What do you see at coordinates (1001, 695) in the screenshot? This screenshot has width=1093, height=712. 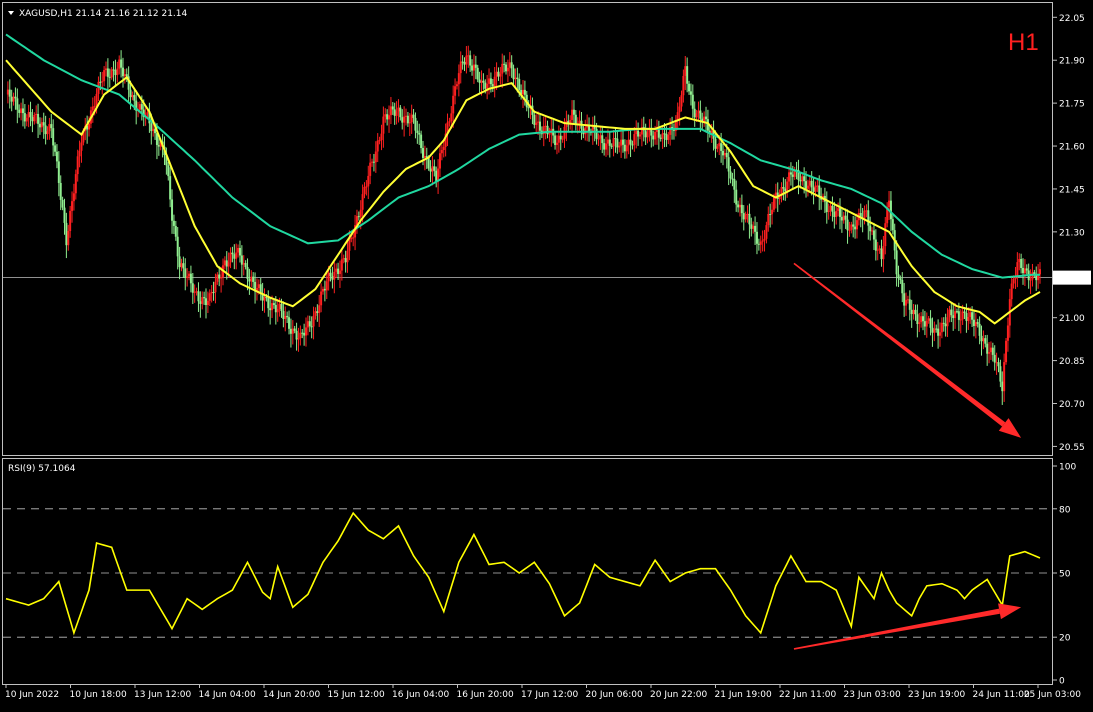 I see `time-tick-label: 24 Jun 11:00` at bounding box center [1001, 695].